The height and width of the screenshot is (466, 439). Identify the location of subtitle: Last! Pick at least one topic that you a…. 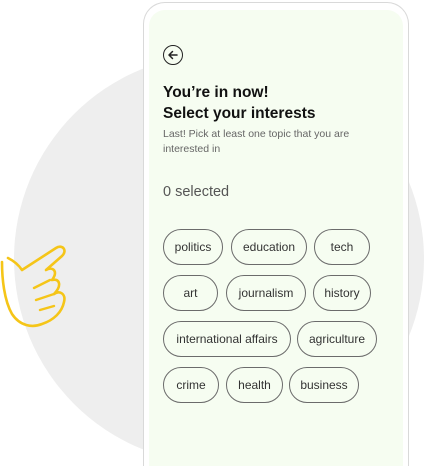
(256, 141).